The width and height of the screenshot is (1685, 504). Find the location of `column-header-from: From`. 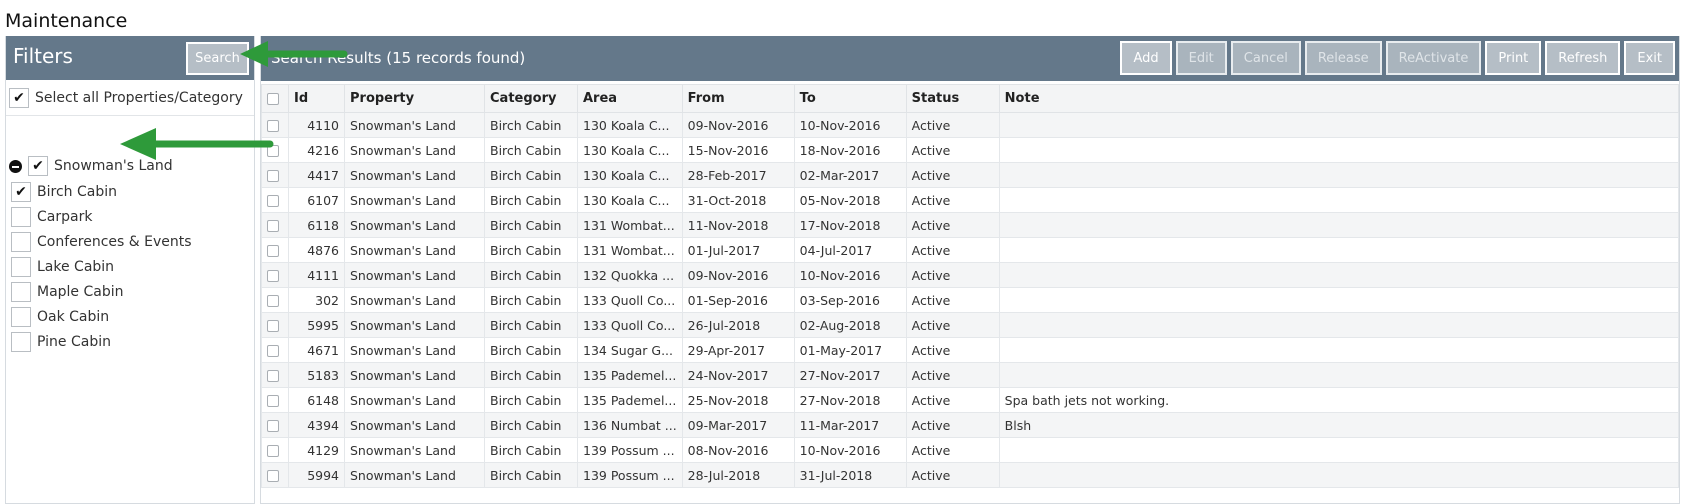

column-header-from: From is located at coordinates (738, 98).